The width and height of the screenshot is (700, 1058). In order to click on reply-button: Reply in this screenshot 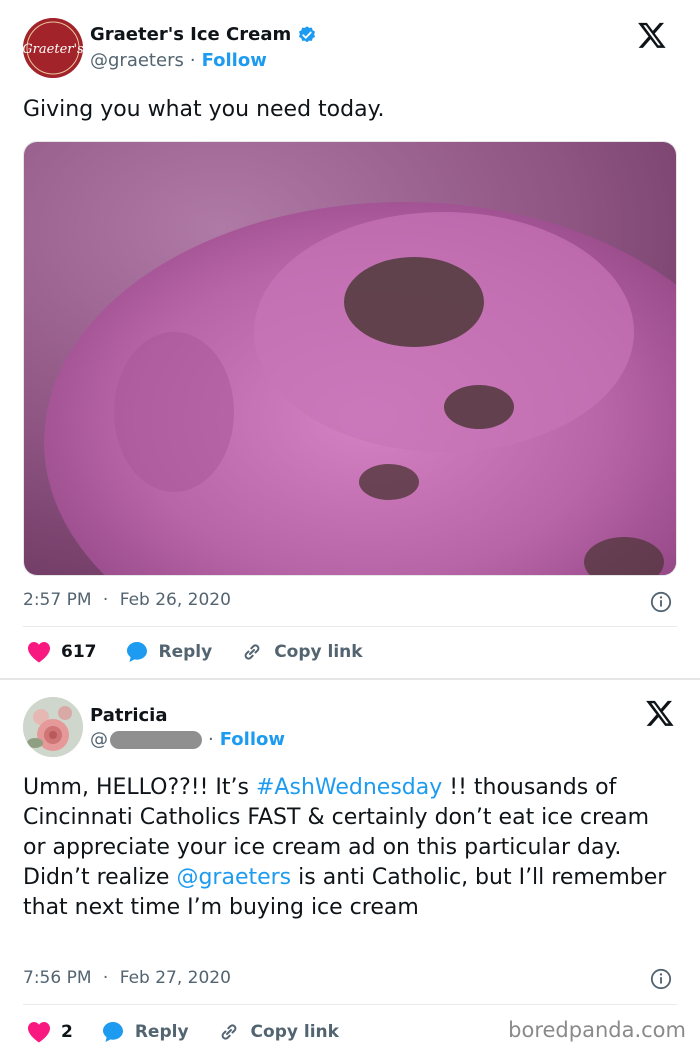, I will do `click(169, 652)`.